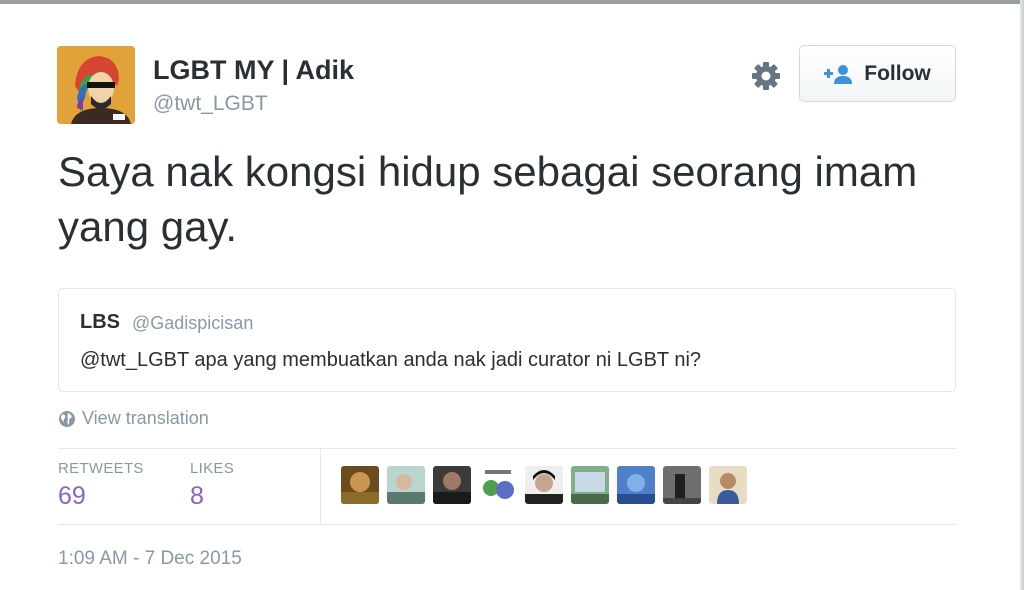 Image resolution: width=1024 pixels, height=590 pixels. What do you see at coordinates (1022, 295) in the screenshot?
I see `window-right-border` at bounding box center [1022, 295].